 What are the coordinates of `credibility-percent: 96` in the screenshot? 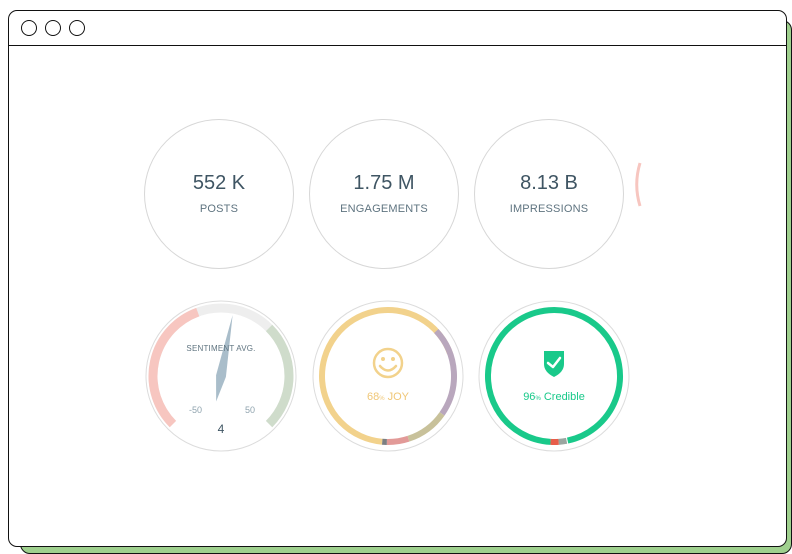 It's located at (529, 397).